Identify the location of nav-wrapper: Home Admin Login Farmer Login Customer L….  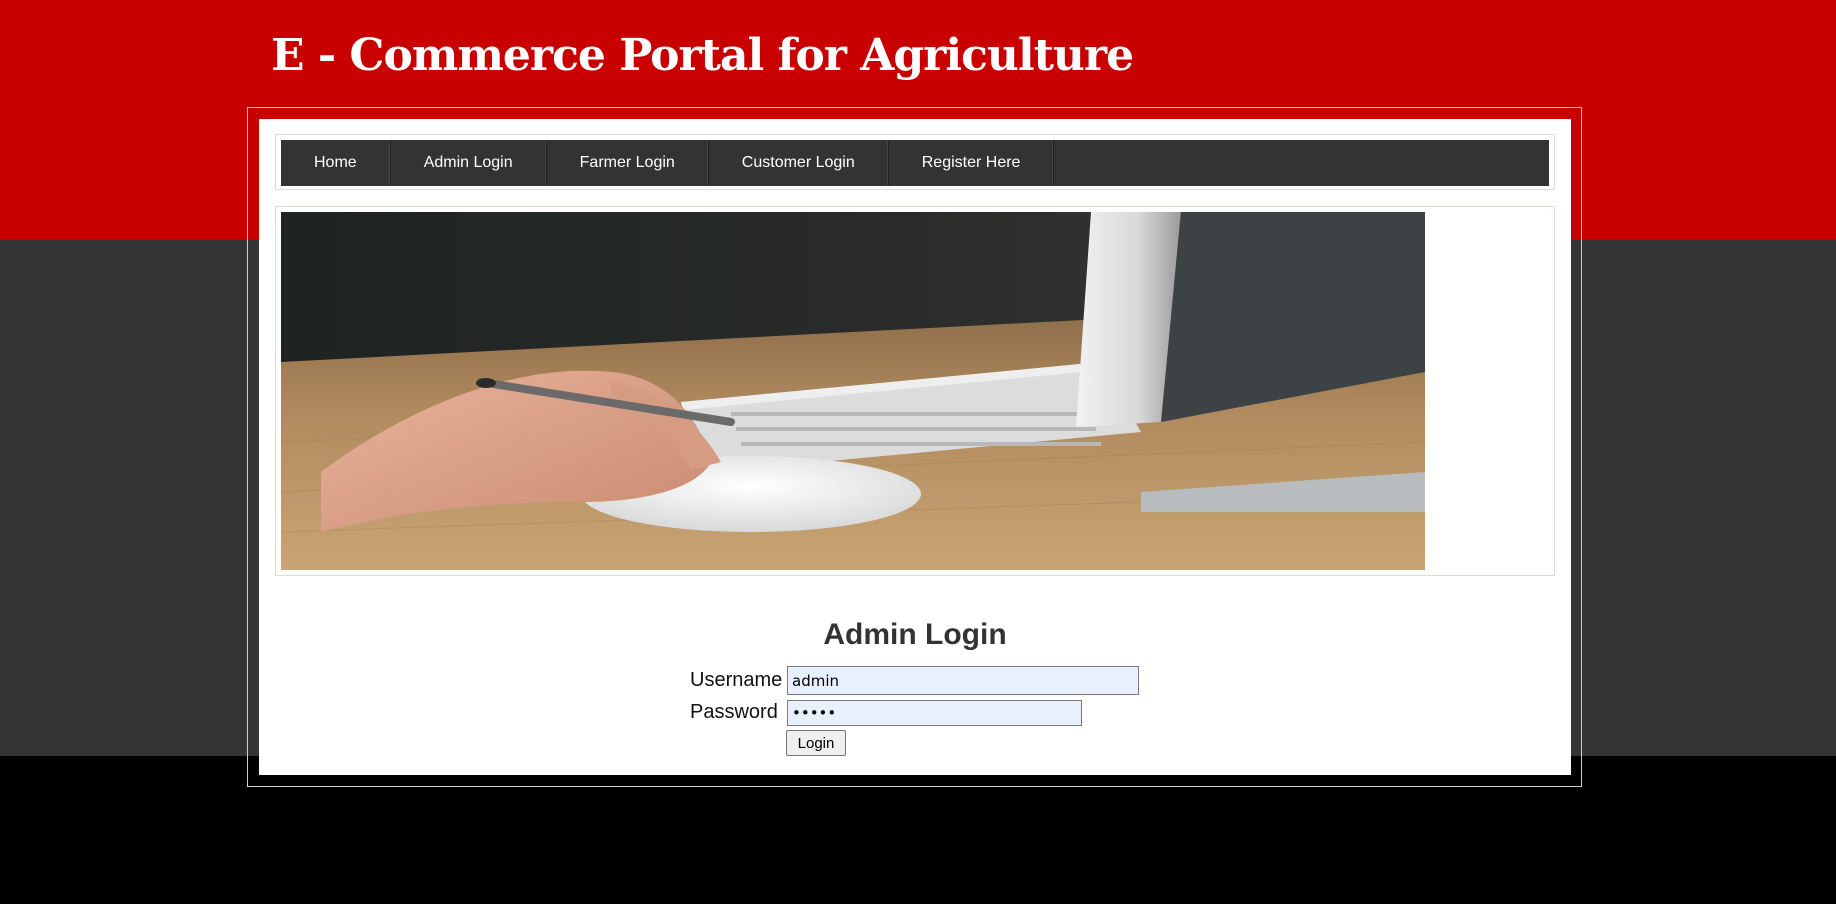
(915, 162).